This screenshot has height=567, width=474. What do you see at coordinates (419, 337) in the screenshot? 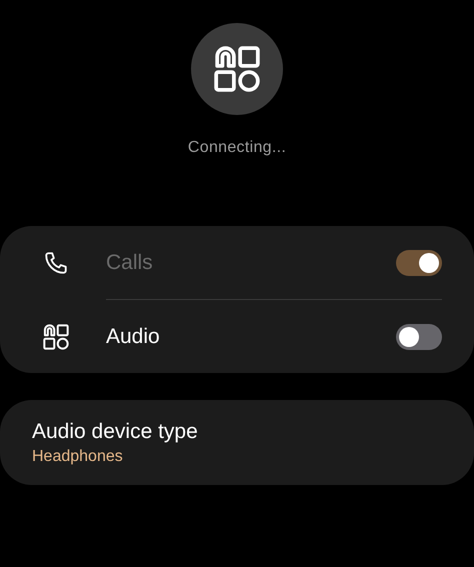
I see `toggle-switch` at bounding box center [419, 337].